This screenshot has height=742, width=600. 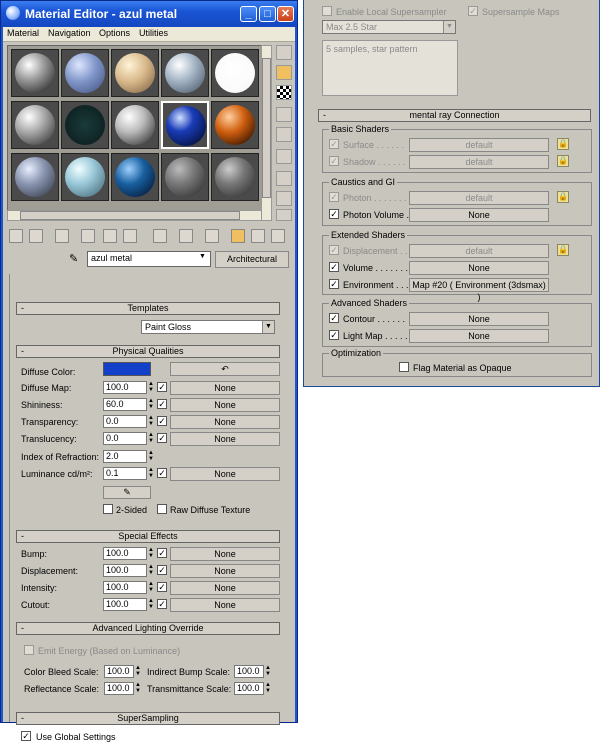 What do you see at coordinates (62, 236) in the screenshot?
I see `assign-to-selection-icon` at bounding box center [62, 236].